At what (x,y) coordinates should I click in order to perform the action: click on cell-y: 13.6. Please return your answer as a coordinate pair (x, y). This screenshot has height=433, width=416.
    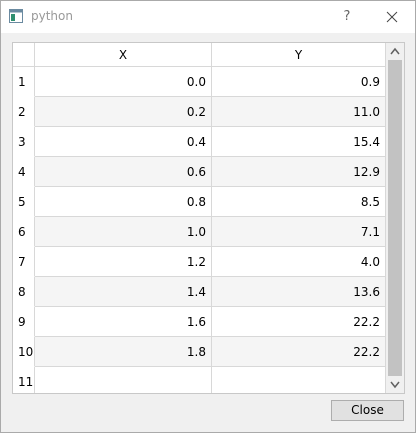
    Looking at the image, I should click on (299, 292).